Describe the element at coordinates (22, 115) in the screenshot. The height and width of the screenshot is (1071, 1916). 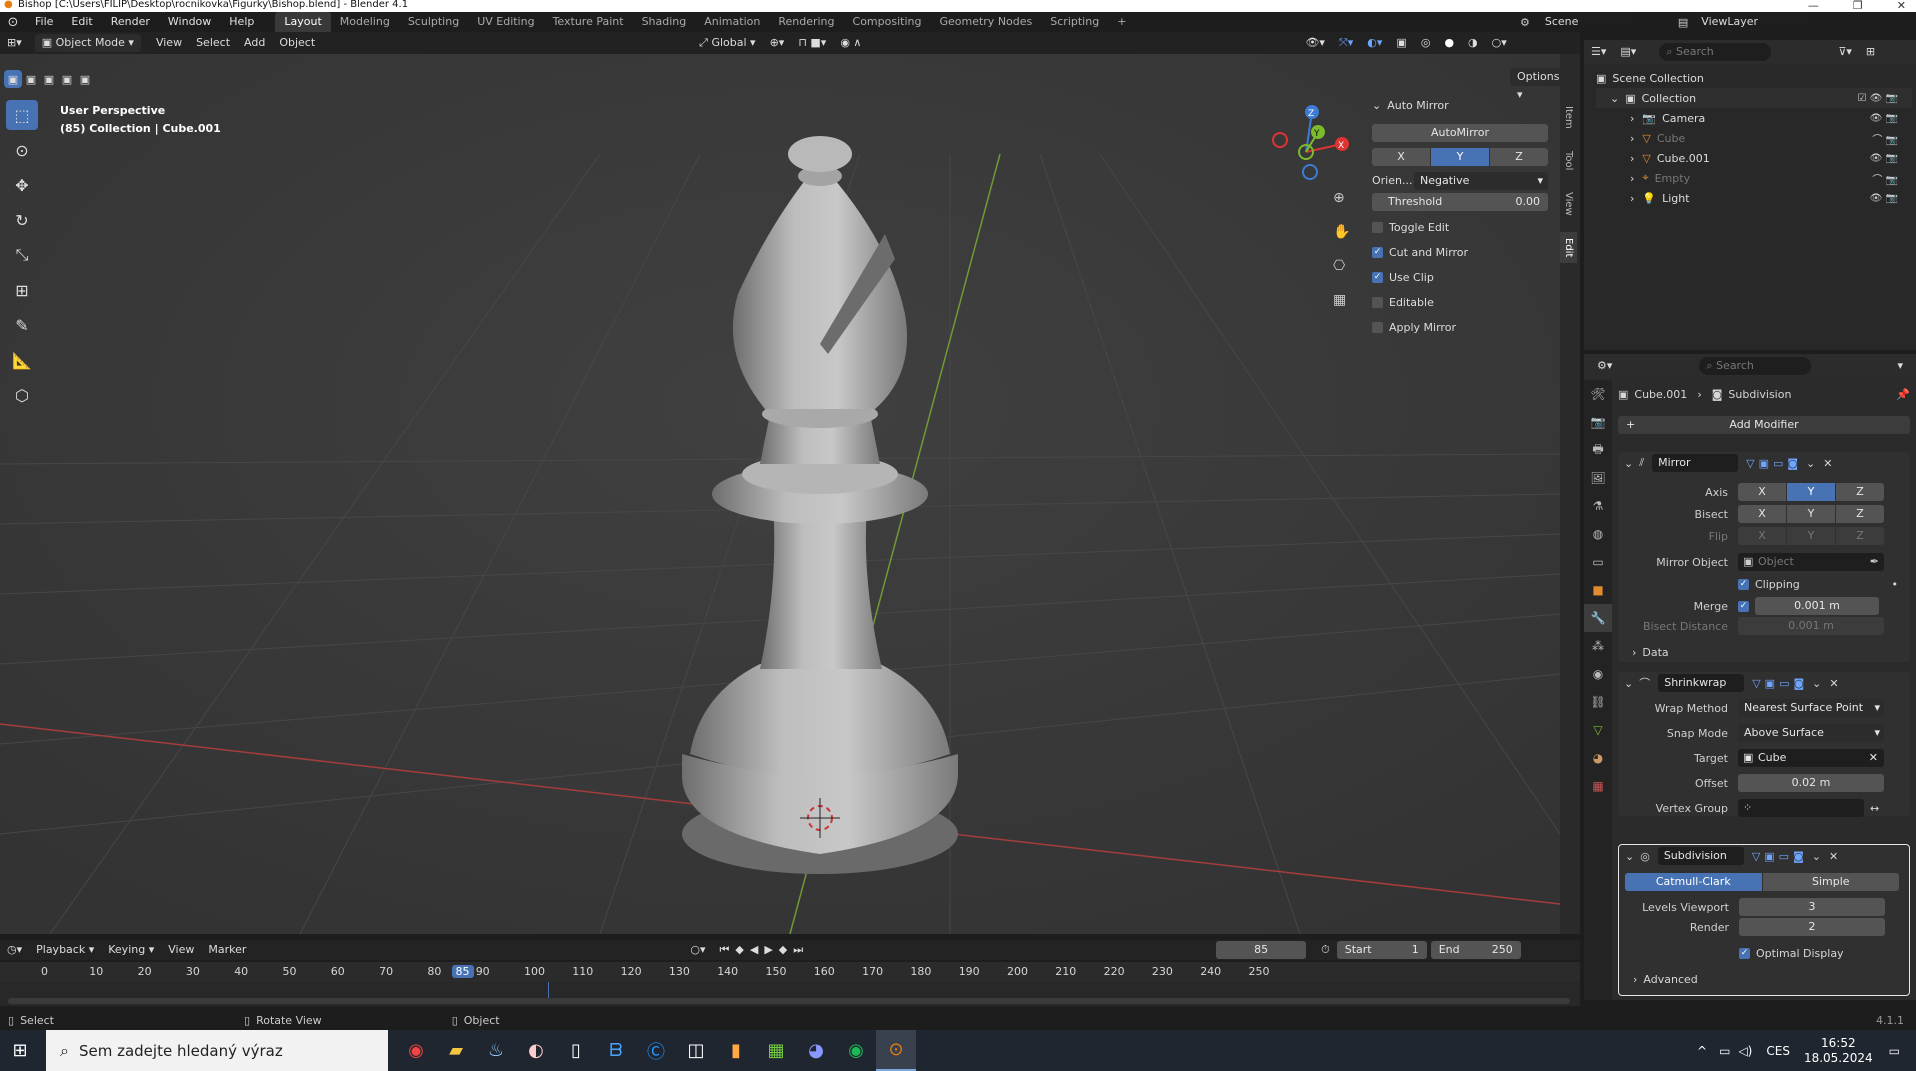
I see `select-box-icon: ⬚` at that location.